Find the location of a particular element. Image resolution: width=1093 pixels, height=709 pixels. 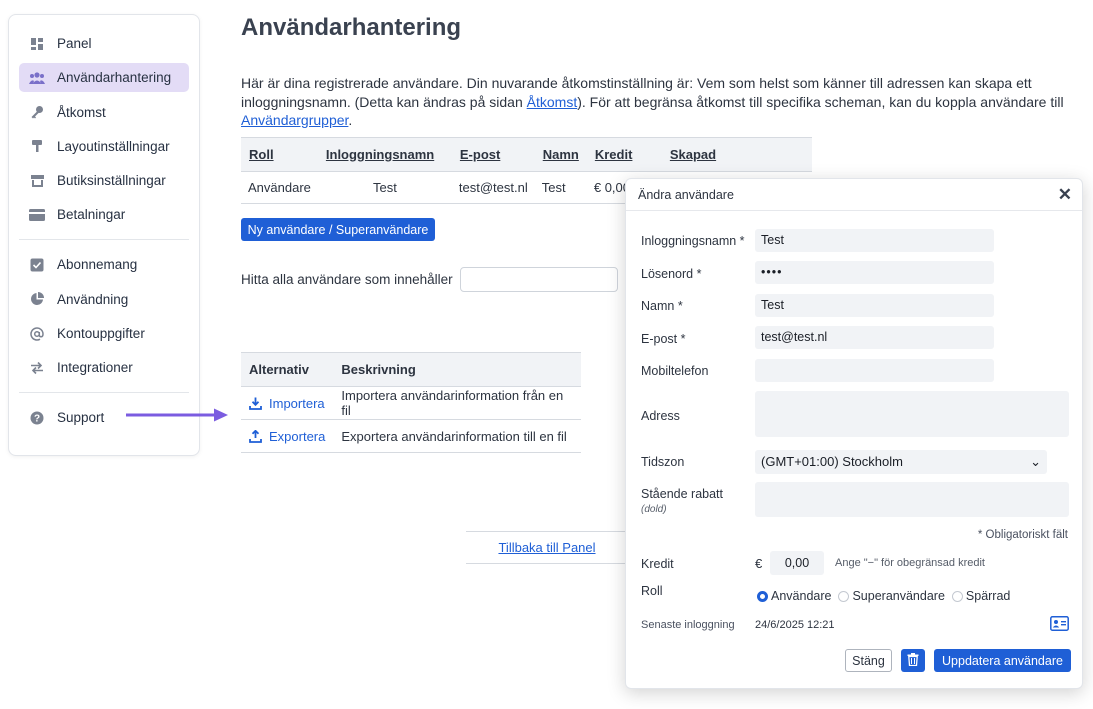

close-icon: ✕ is located at coordinates (1065, 195).